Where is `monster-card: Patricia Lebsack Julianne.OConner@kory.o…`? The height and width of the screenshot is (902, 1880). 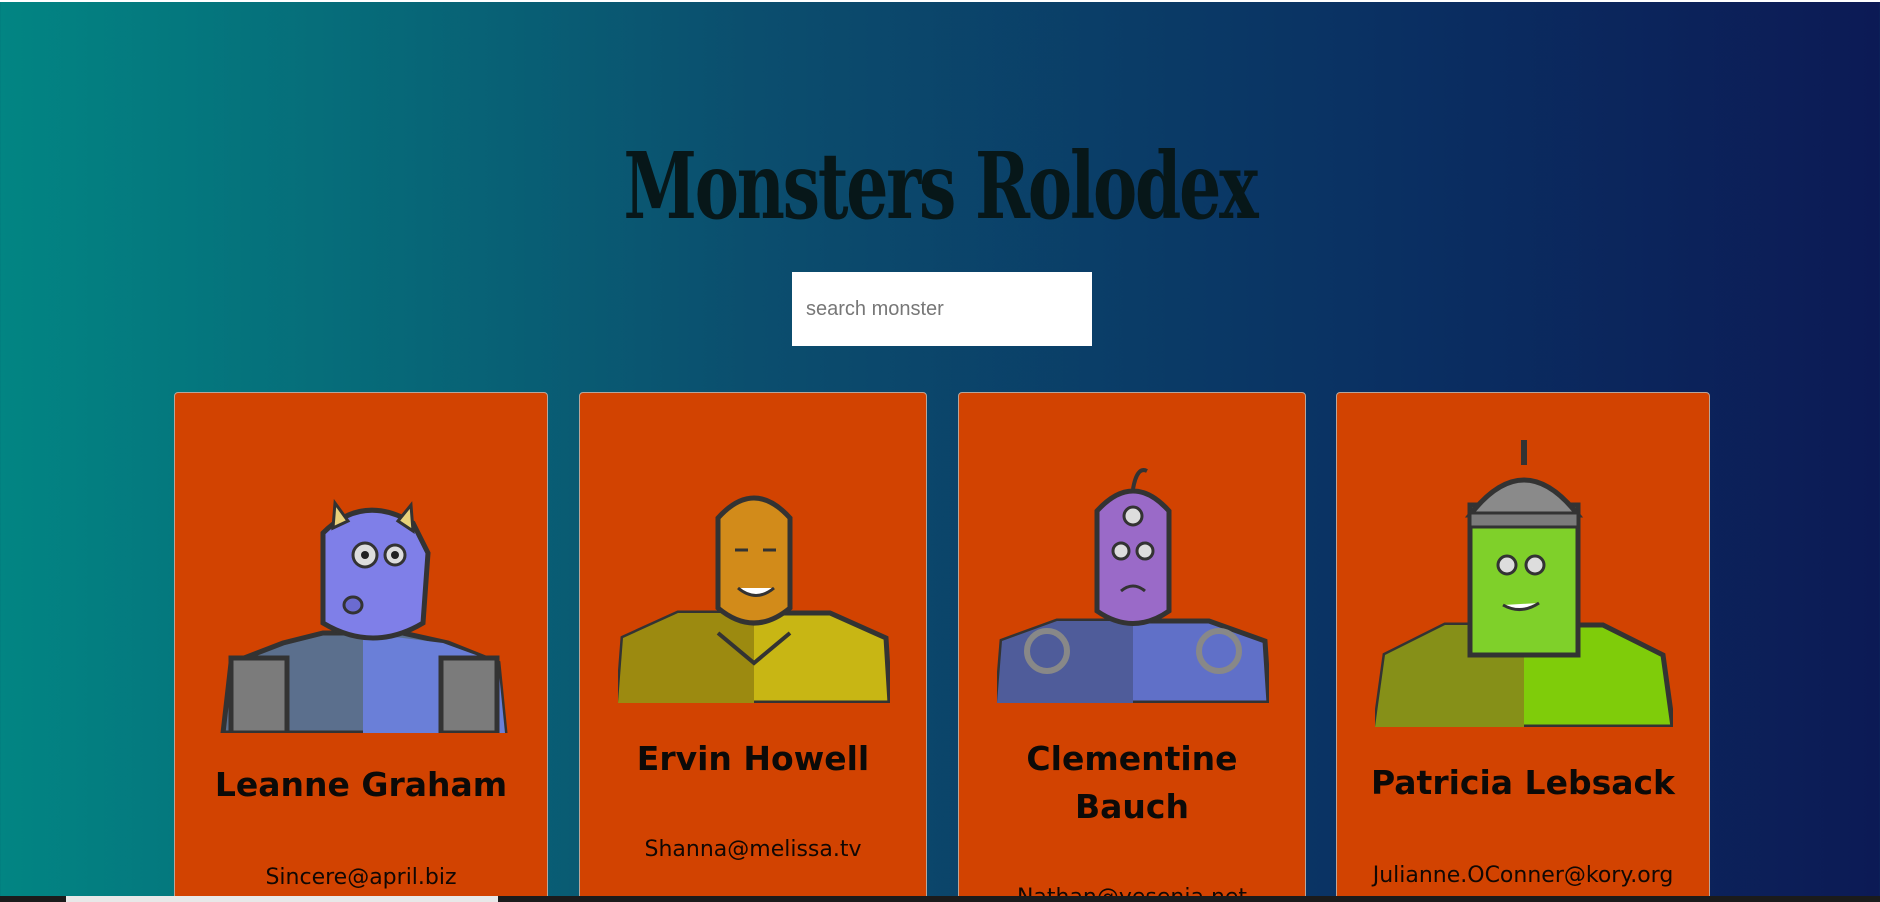 monster-card: Patricia Lebsack Julianne.OConner@kory.o… is located at coordinates (1523, 647).